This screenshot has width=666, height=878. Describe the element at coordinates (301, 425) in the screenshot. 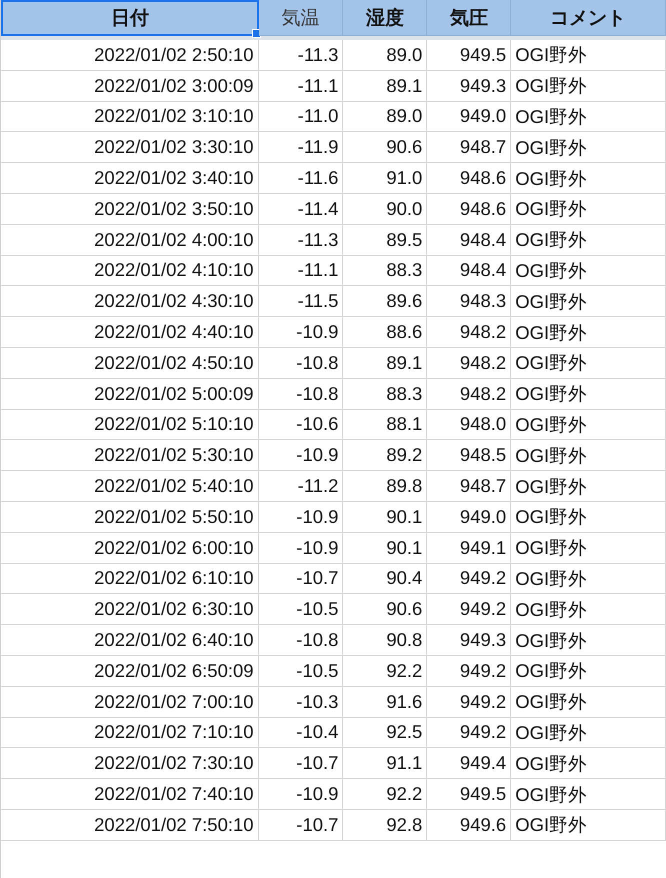

I see `table-cell: -10.6` at that location.